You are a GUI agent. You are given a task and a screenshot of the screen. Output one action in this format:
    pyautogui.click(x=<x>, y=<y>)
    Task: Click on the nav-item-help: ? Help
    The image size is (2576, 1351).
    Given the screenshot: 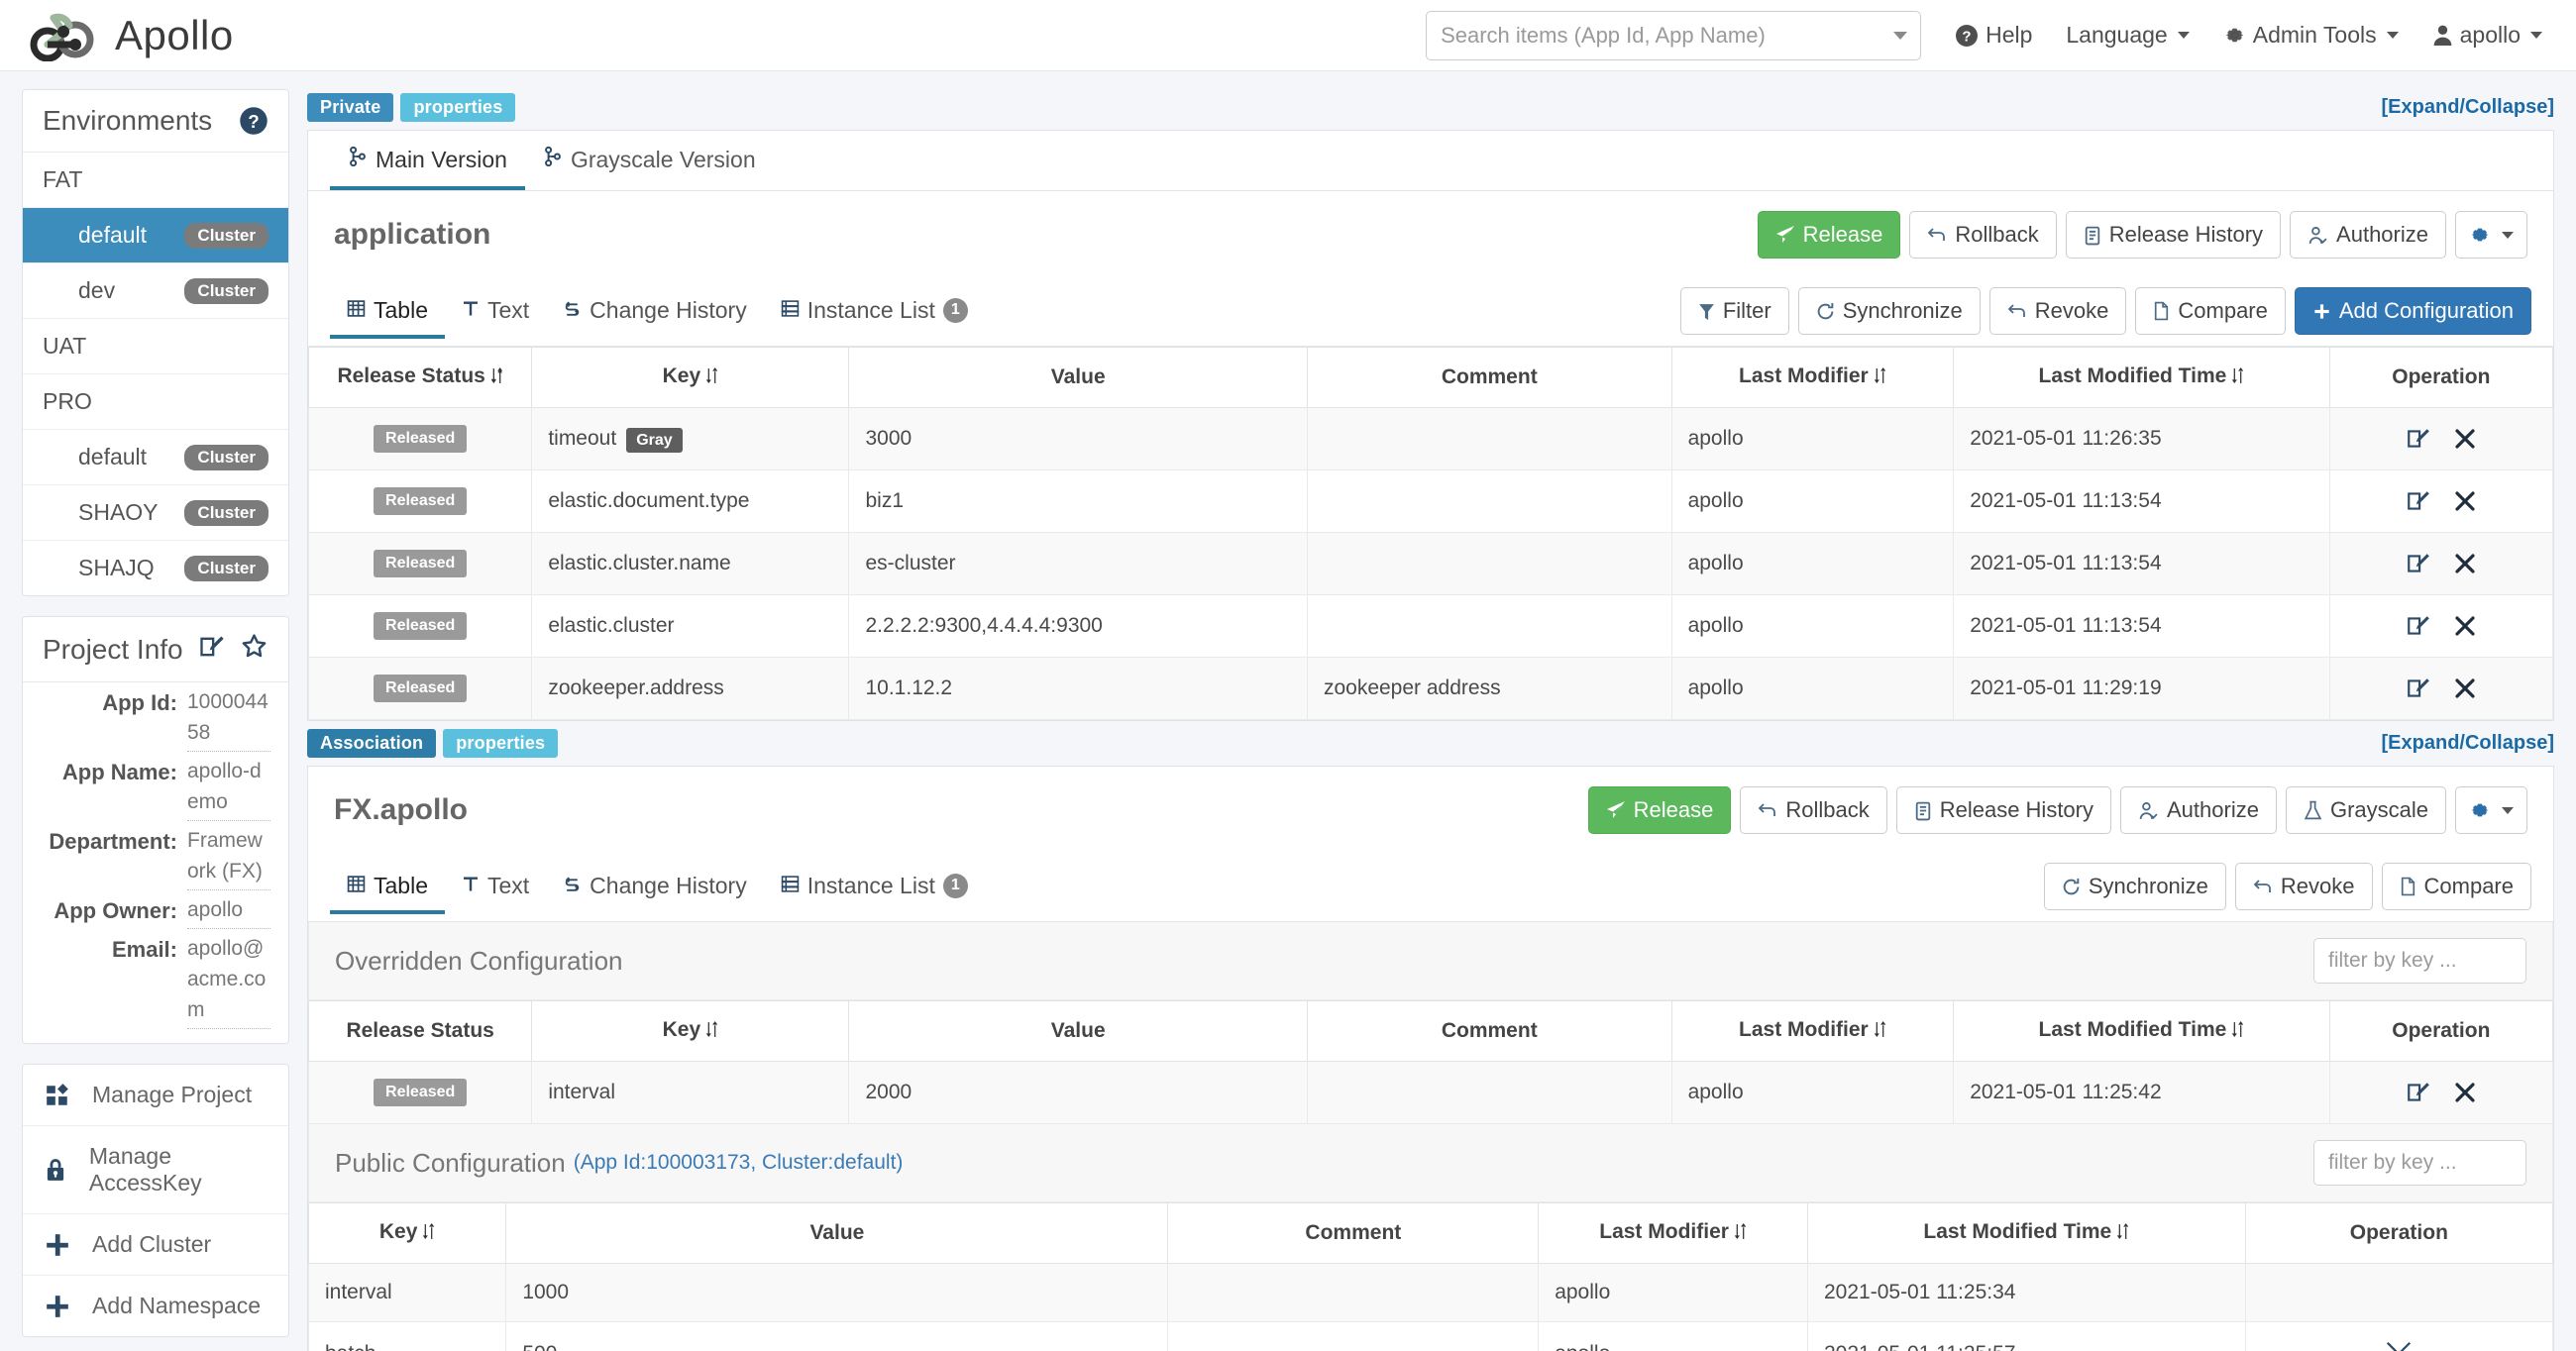 What is the action you would take?
    pyautogui.click(x=1993, y=35)
    